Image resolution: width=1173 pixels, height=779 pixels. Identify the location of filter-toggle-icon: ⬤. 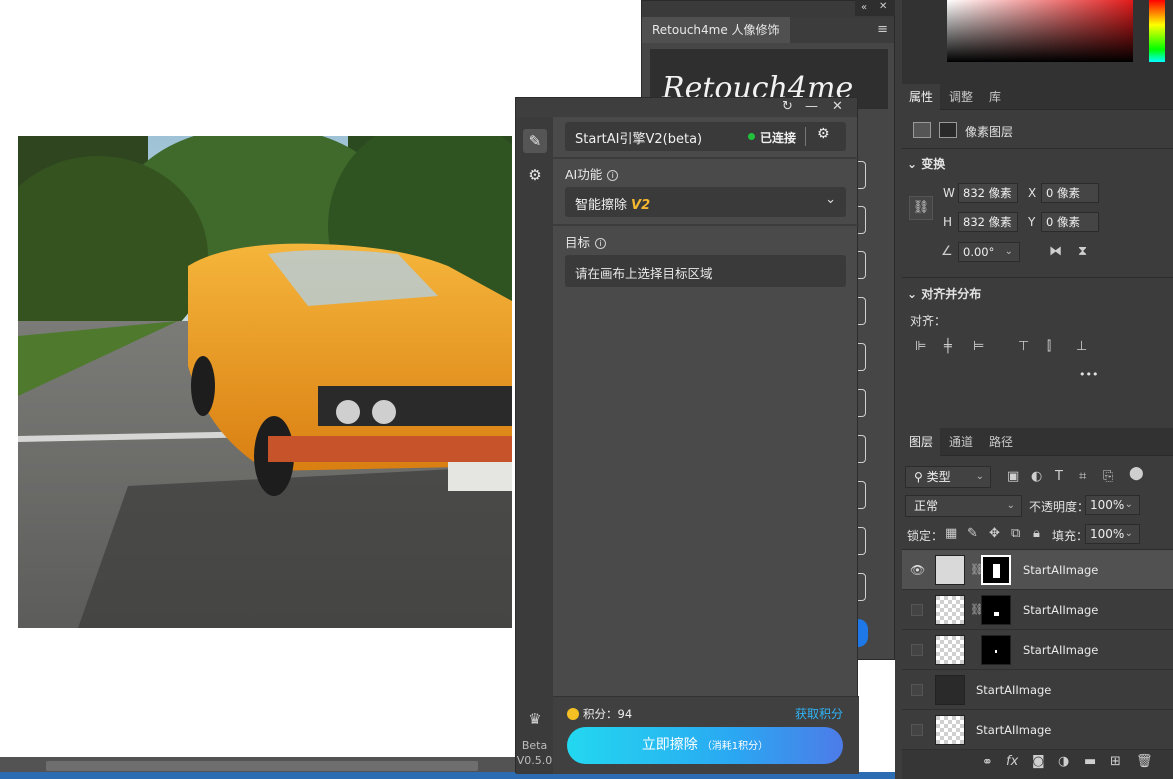
(1136, 473).